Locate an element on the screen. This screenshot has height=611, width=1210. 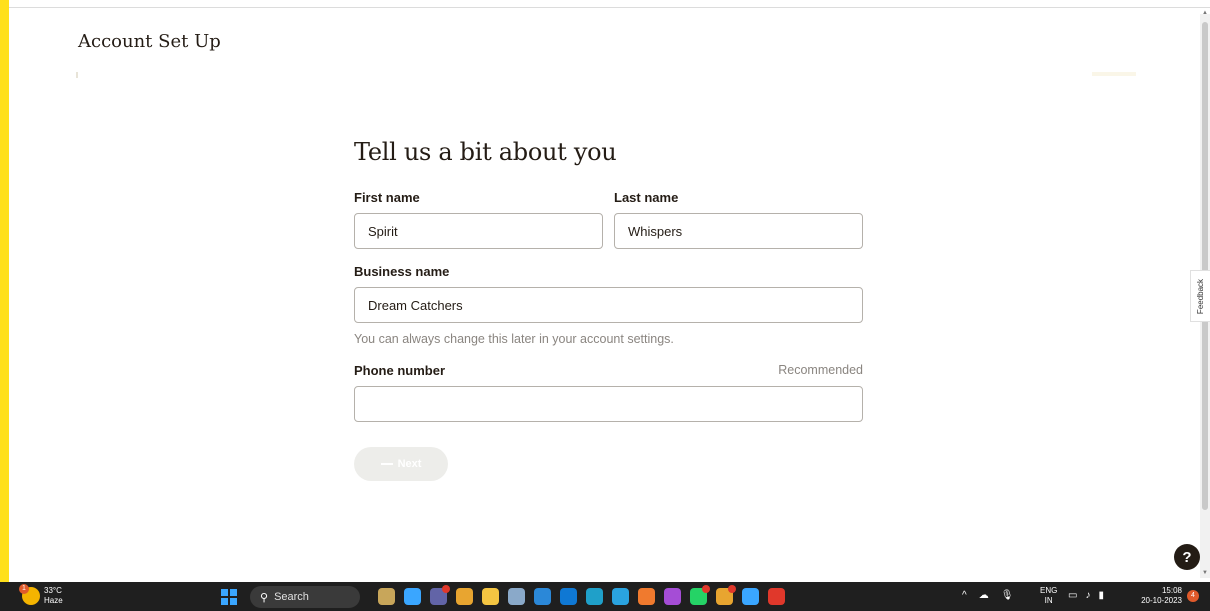
volume-icon: ♪ is located at coordinates (1088, 595).